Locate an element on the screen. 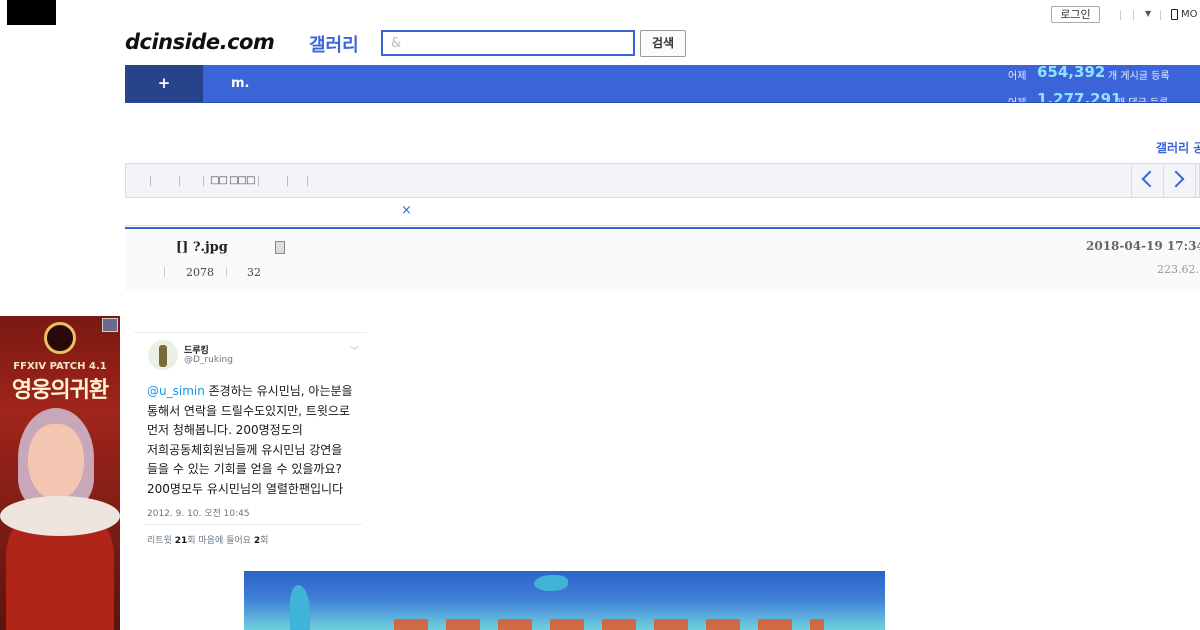  ad-banner: FFXIV PATCH 4.1 영웅의귀환 is located at coordinates (60, 473).